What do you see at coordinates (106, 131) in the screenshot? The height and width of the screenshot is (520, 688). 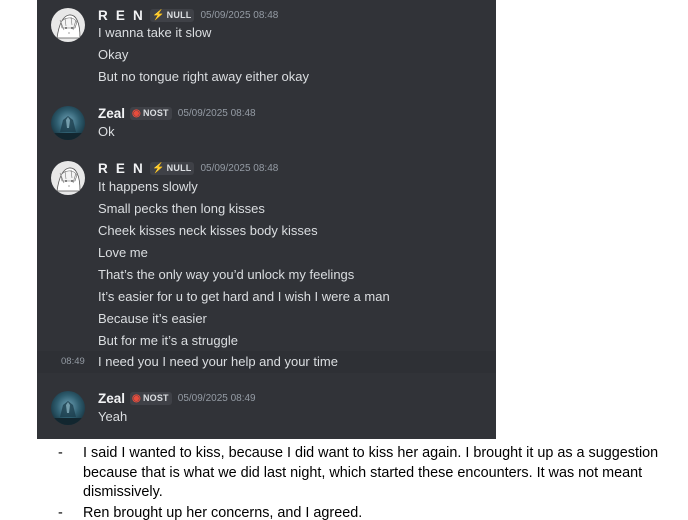 I see `message-line: Ok` at bounding box center [106, 131].